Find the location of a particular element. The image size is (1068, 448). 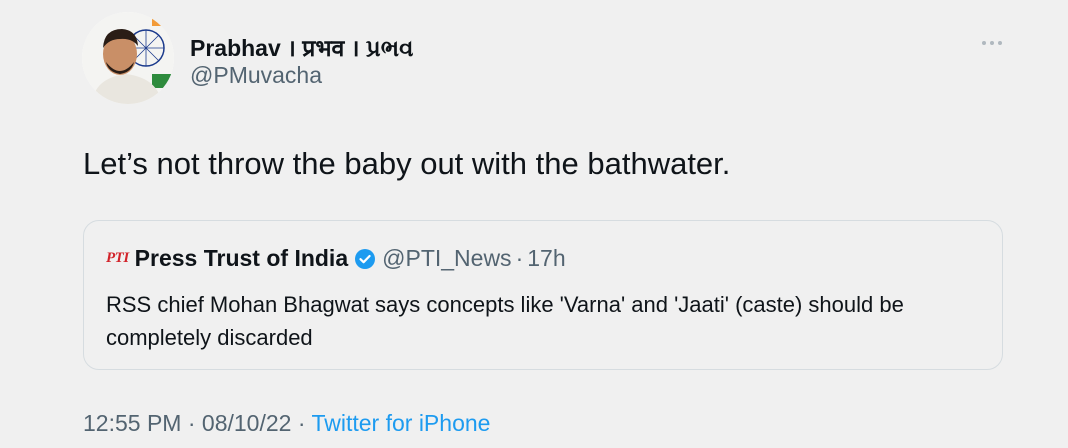

more-icon is located at coordinates (992, 43).